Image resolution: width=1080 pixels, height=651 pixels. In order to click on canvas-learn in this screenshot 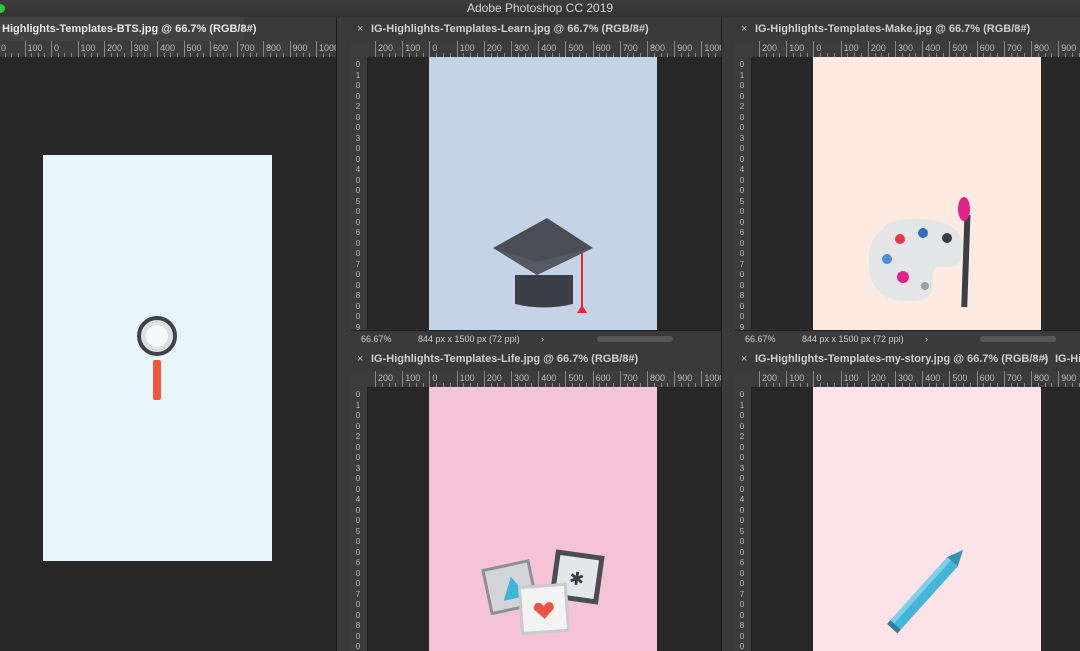, I will do `click(543, 194)`.